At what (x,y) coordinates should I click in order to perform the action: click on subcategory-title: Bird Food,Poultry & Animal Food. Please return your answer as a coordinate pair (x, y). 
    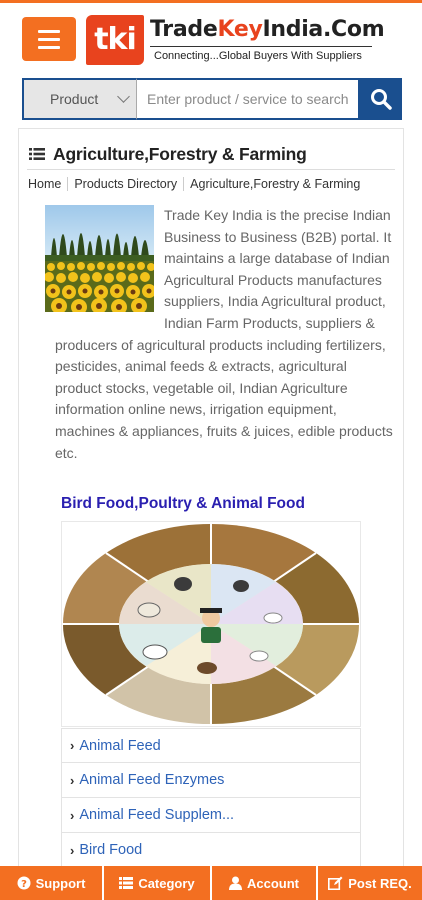
    Looking at the image, I should click on (183, 504).